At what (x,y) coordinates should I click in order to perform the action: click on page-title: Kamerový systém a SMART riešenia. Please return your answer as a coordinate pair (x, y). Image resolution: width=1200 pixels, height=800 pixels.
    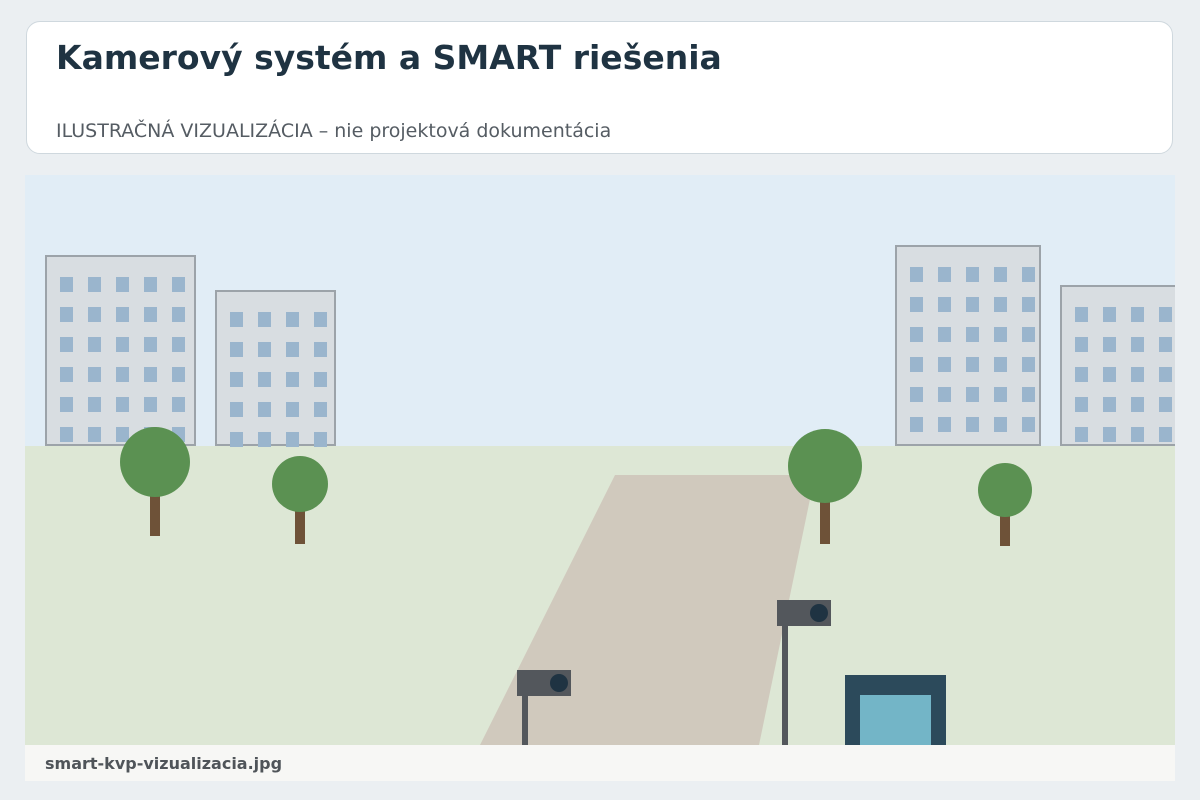
    Looking at the image, I should click on (389, 57).